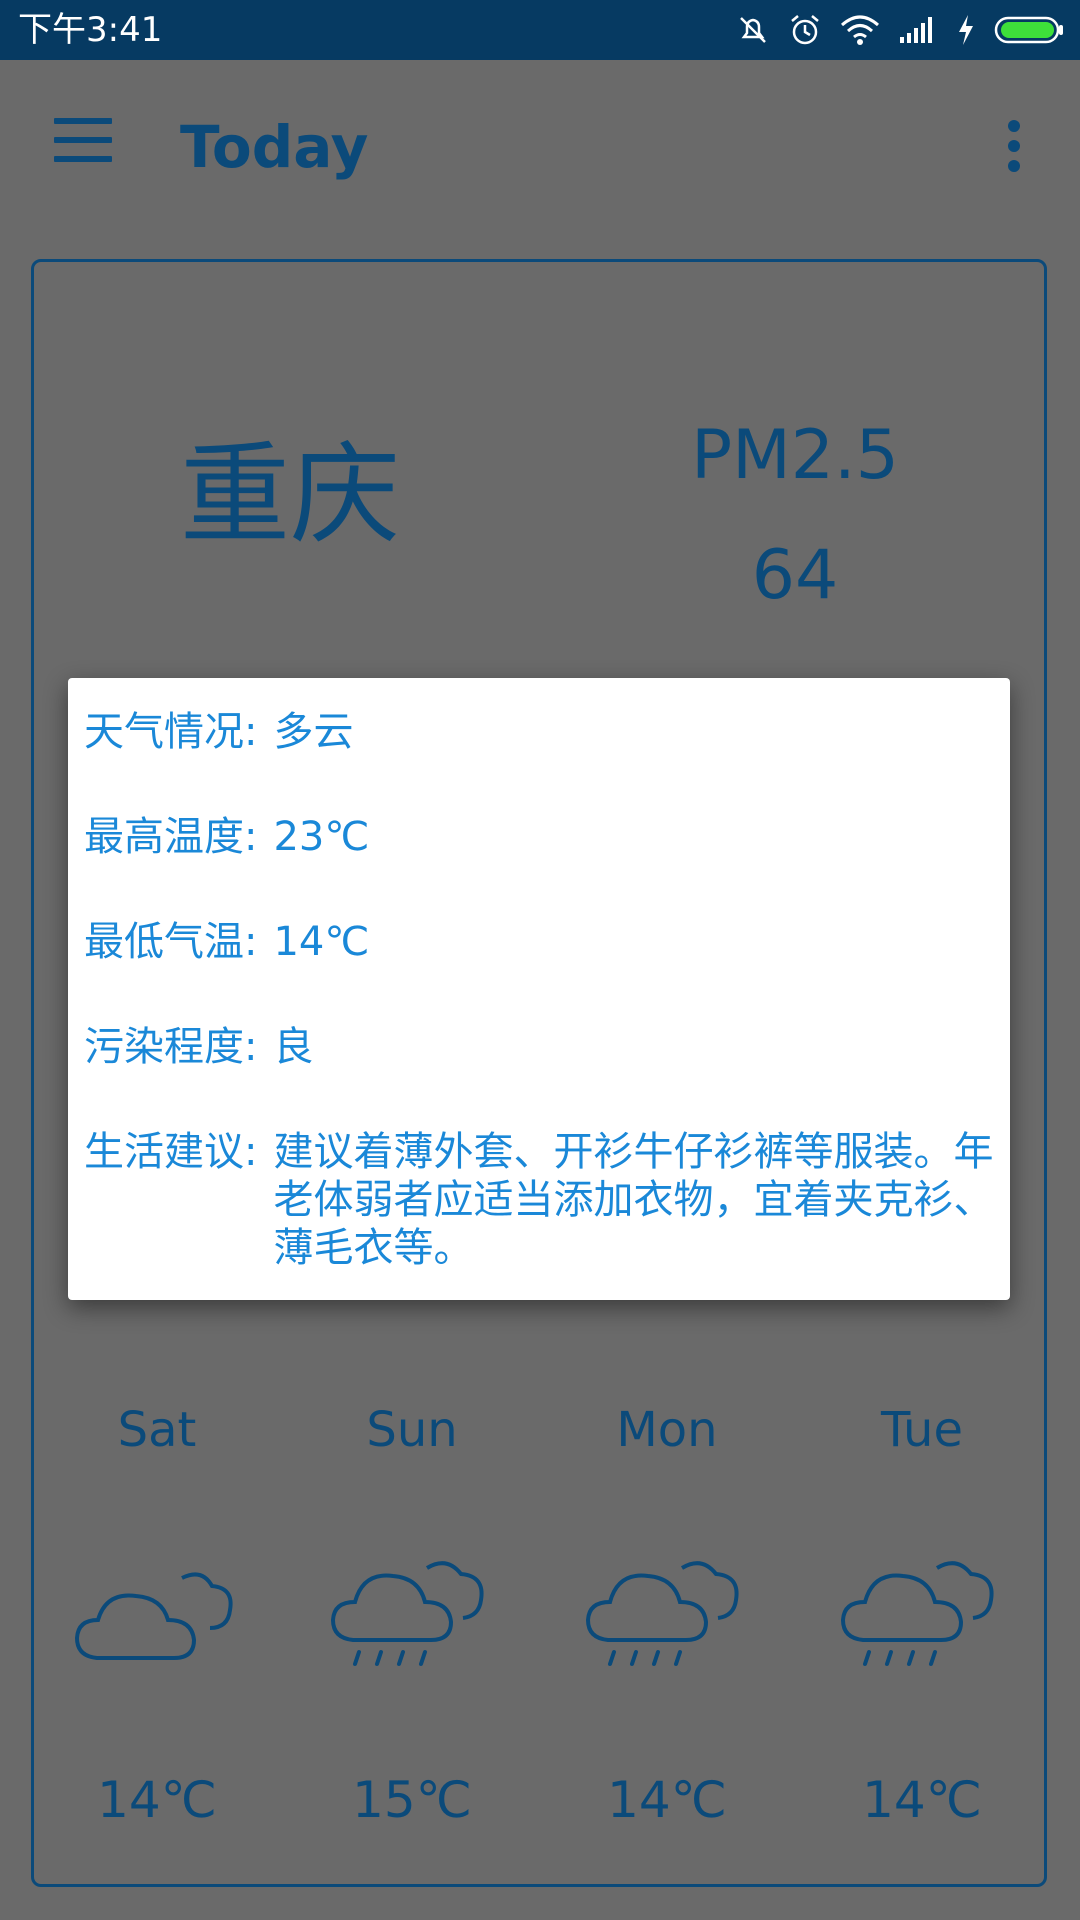  I want to click on detail-row-low: 最低气温: 14℃, so click(539, 942).